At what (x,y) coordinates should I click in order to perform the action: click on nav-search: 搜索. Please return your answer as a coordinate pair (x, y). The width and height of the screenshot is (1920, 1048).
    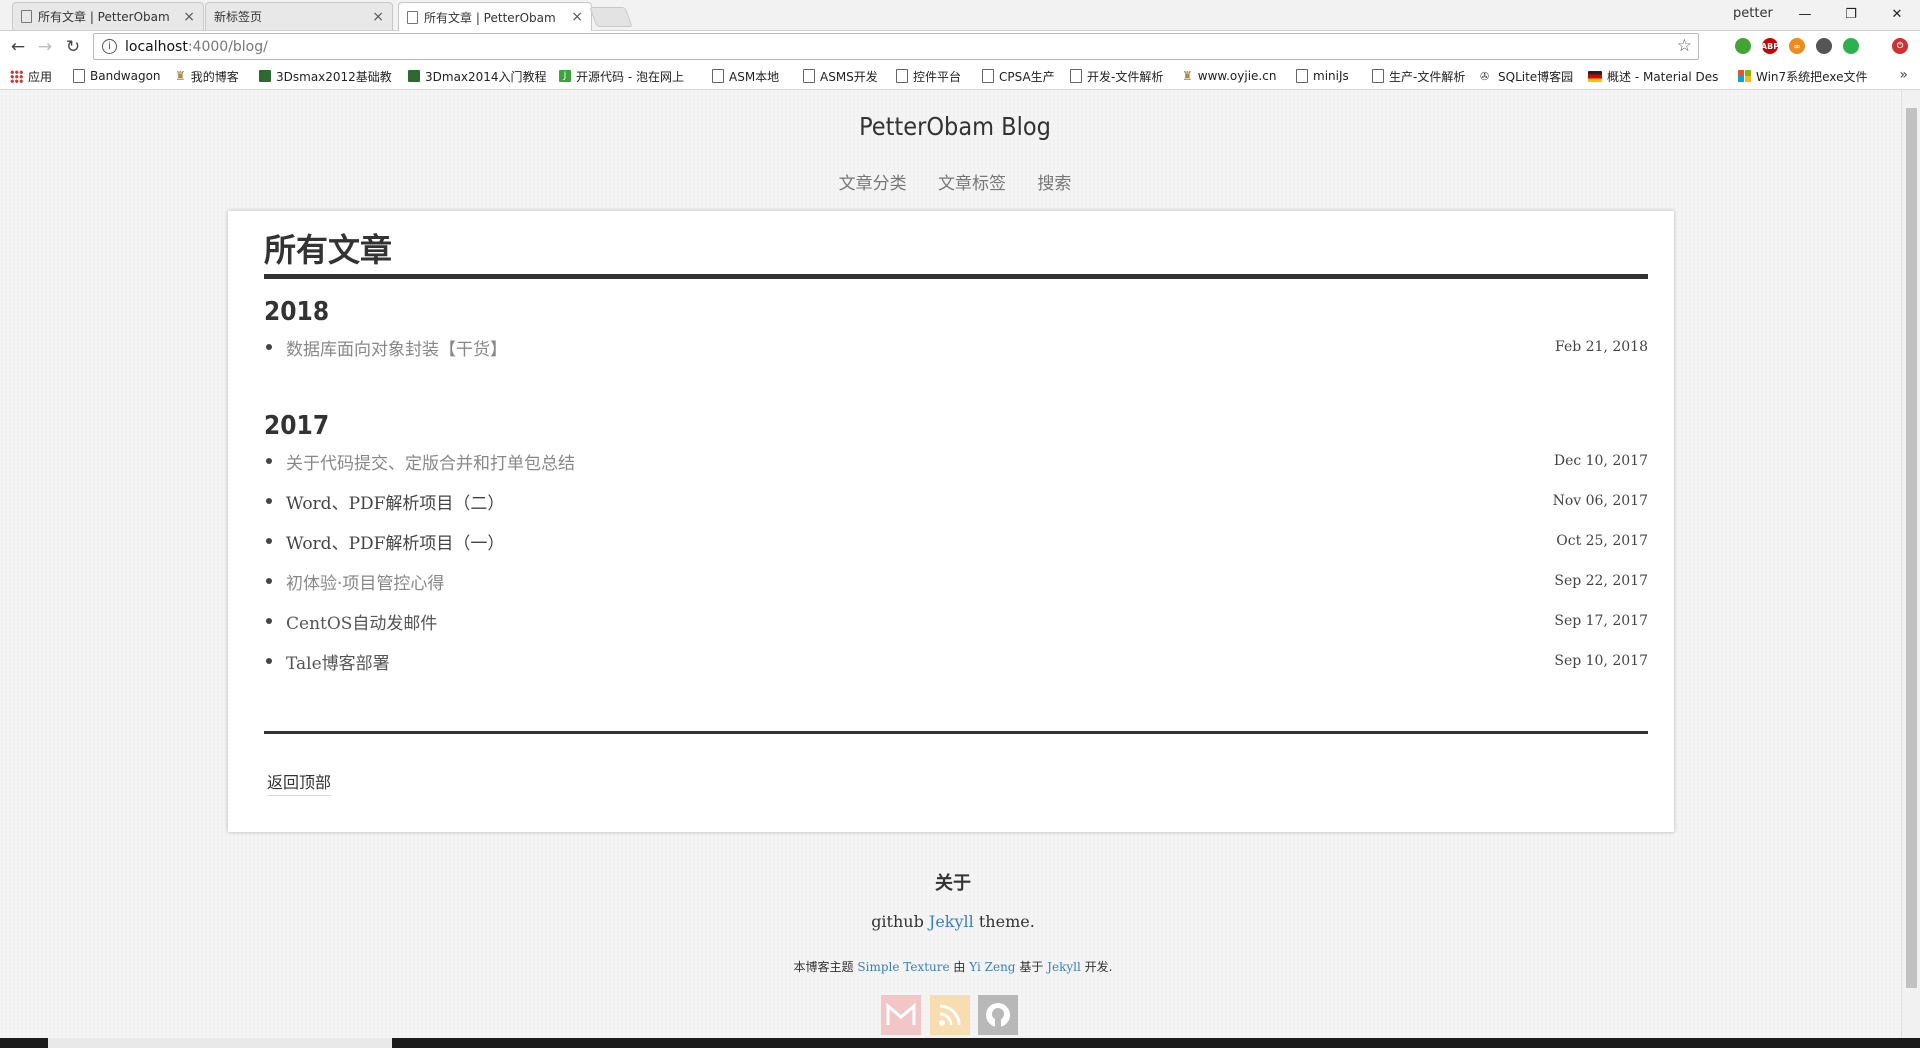
    Looking at the image, I should click on (1054, 184).